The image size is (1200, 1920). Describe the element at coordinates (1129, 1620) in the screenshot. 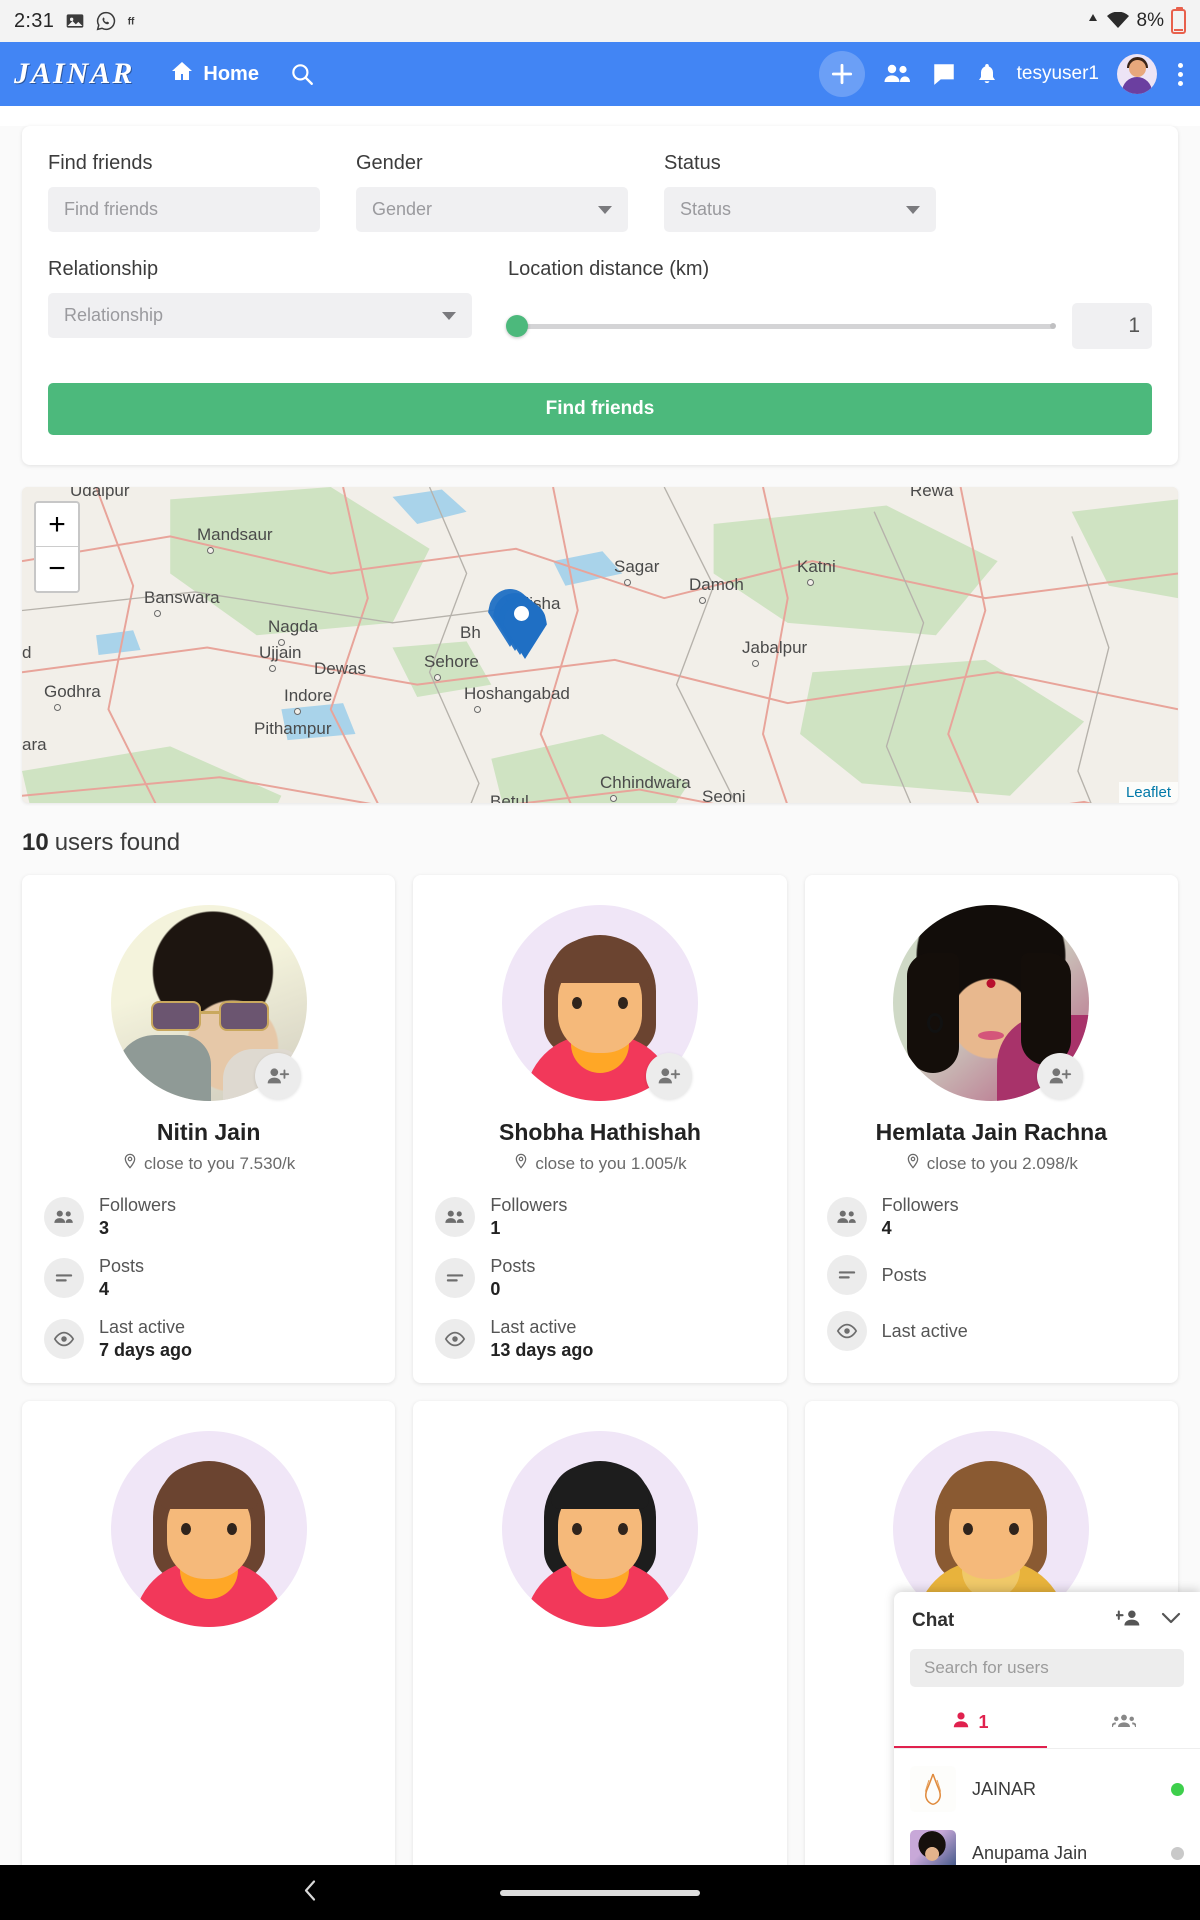

I see `person-add-group-icon` at that location.